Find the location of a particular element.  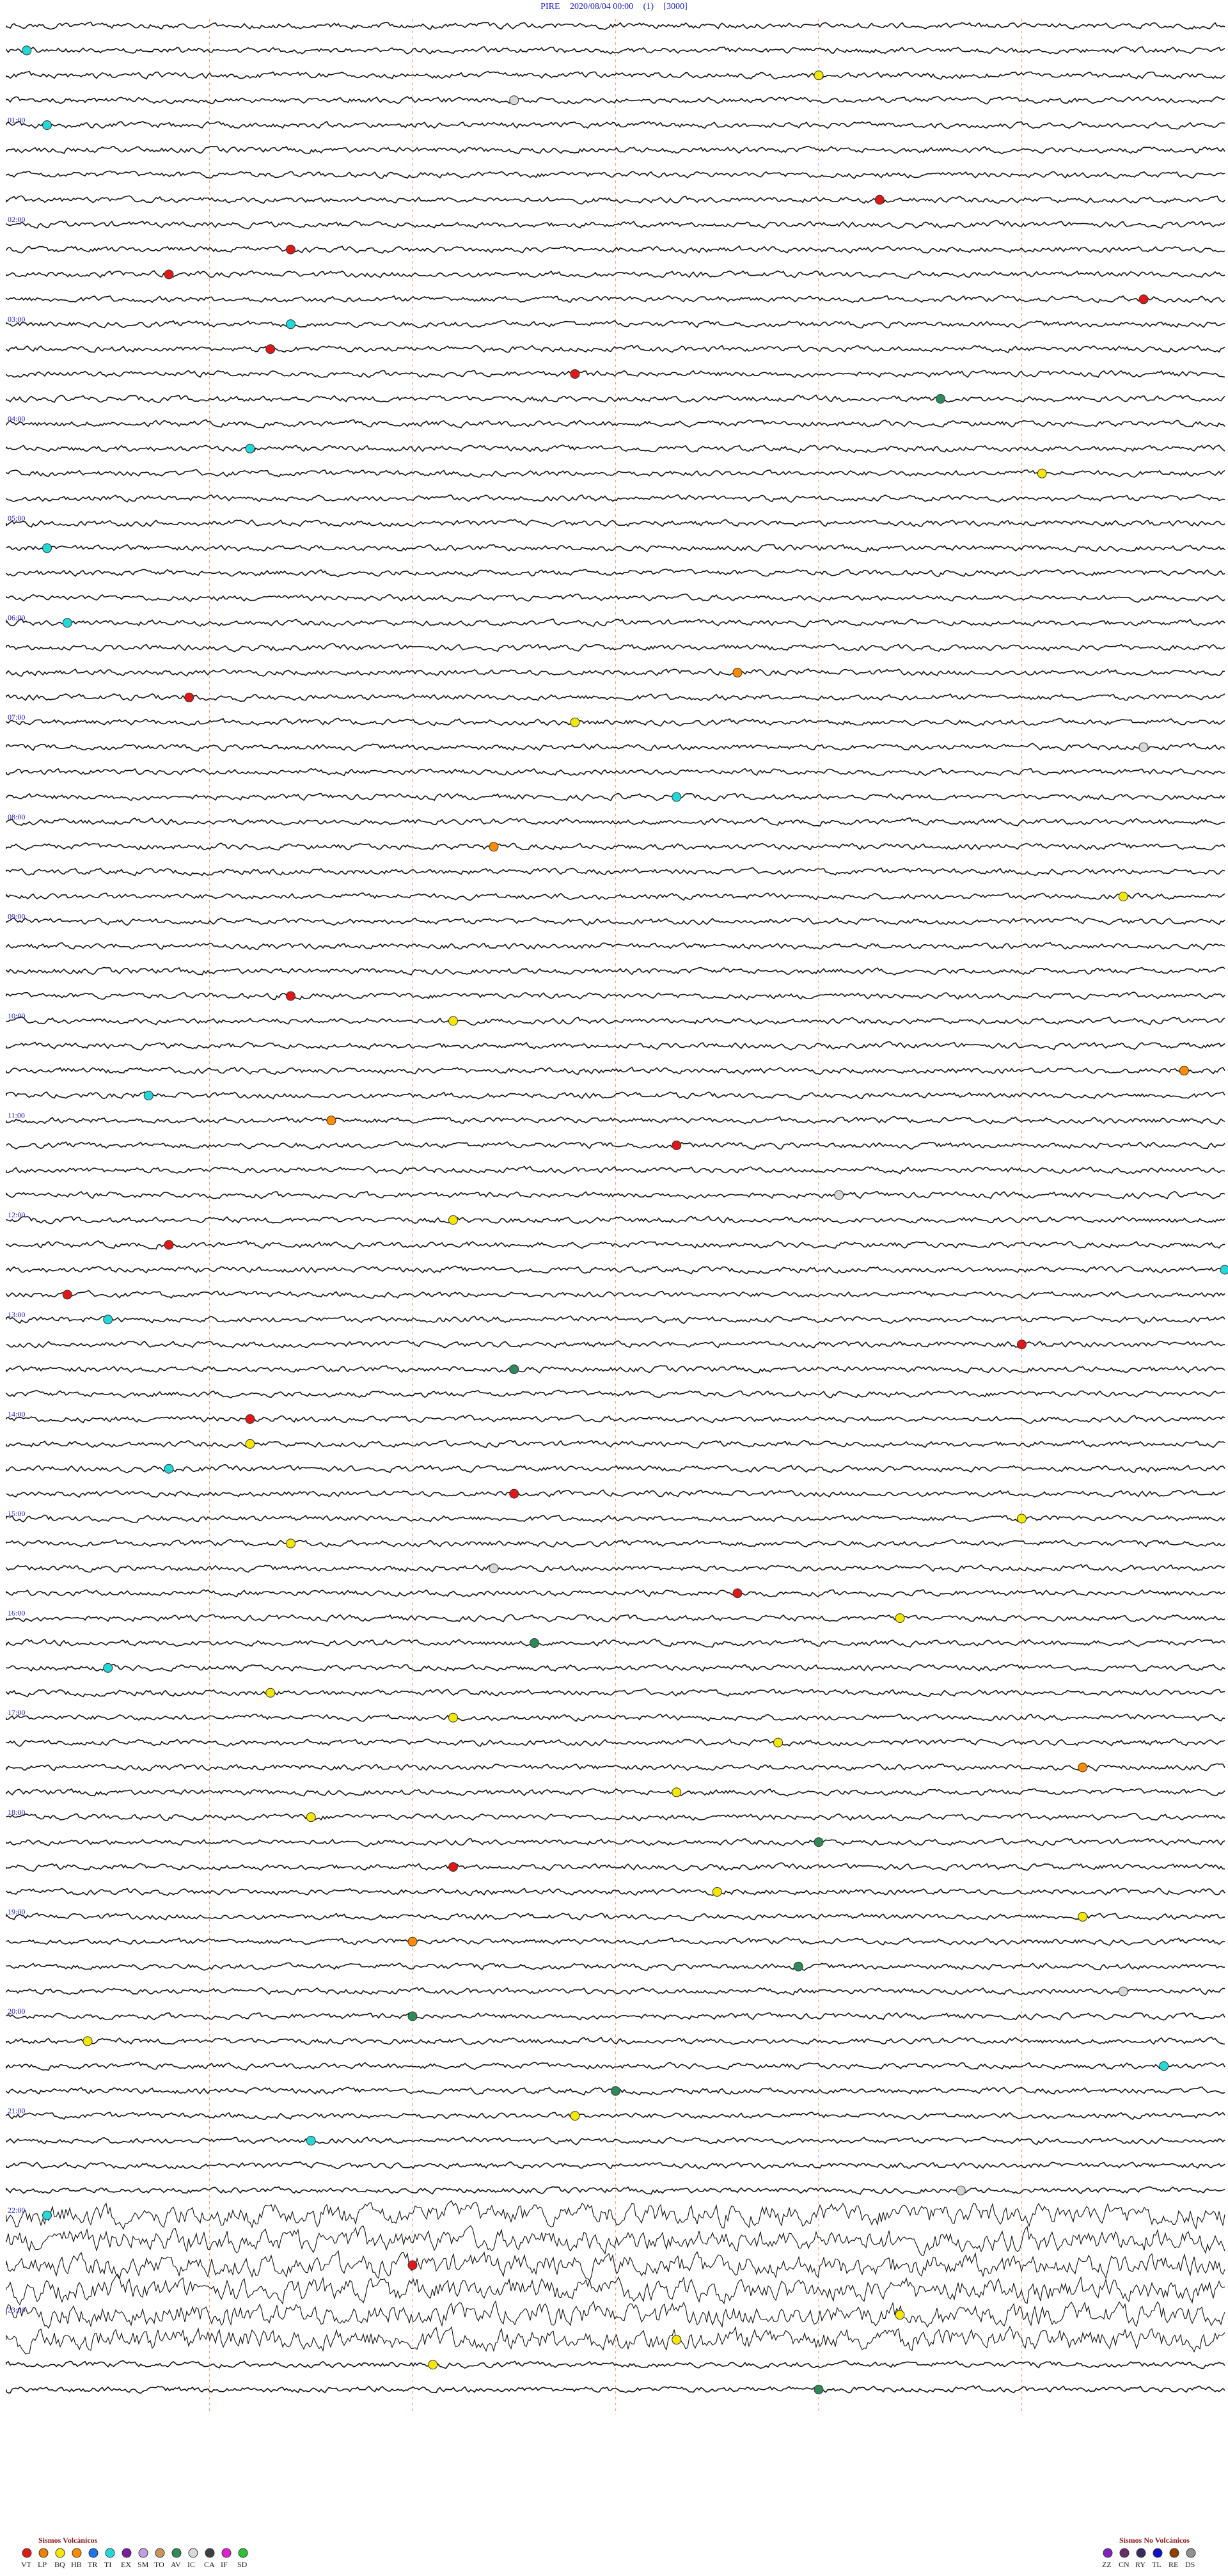

legend-swatch-tr is located at coordinates (93, 2553).